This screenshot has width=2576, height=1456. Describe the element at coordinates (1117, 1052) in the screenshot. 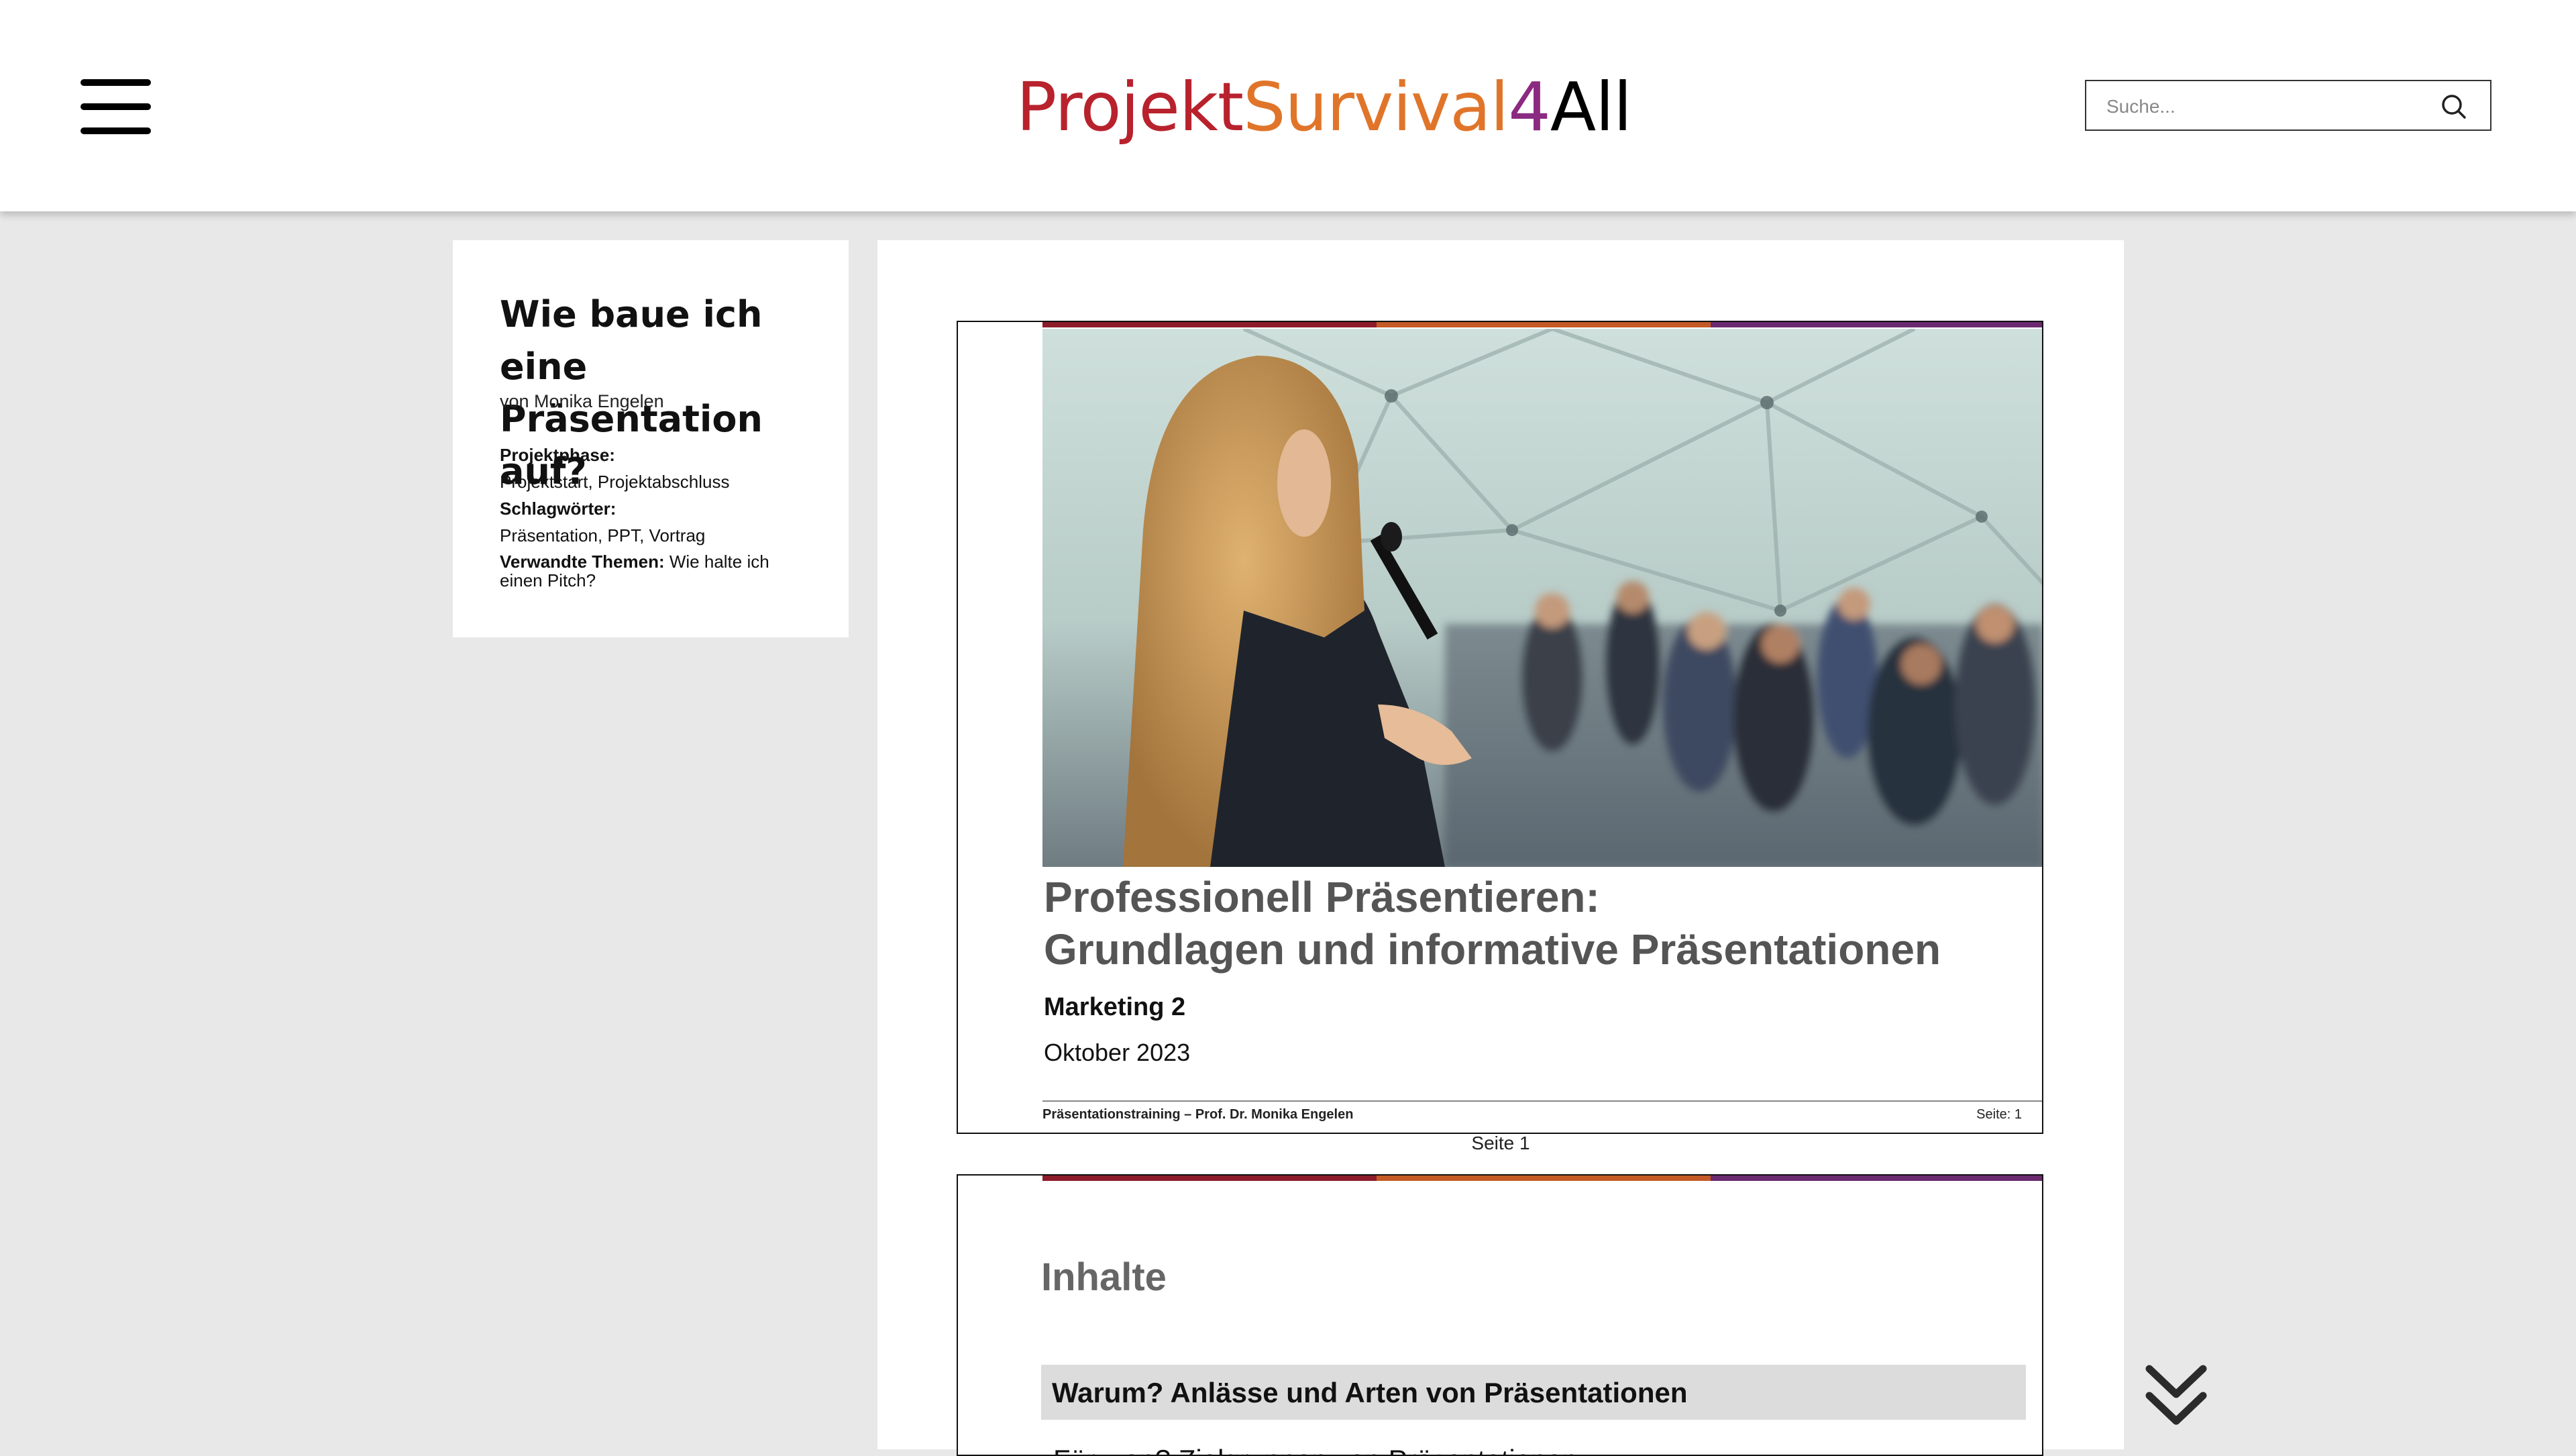

I see `slide-date: Oktober 2023` at that location.